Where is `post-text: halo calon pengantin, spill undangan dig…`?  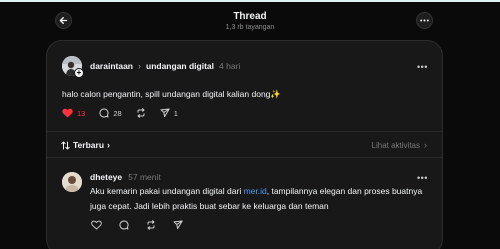 post-text: halo calon pengantin, spill undangan dig… is located at coordinates (171, 94).